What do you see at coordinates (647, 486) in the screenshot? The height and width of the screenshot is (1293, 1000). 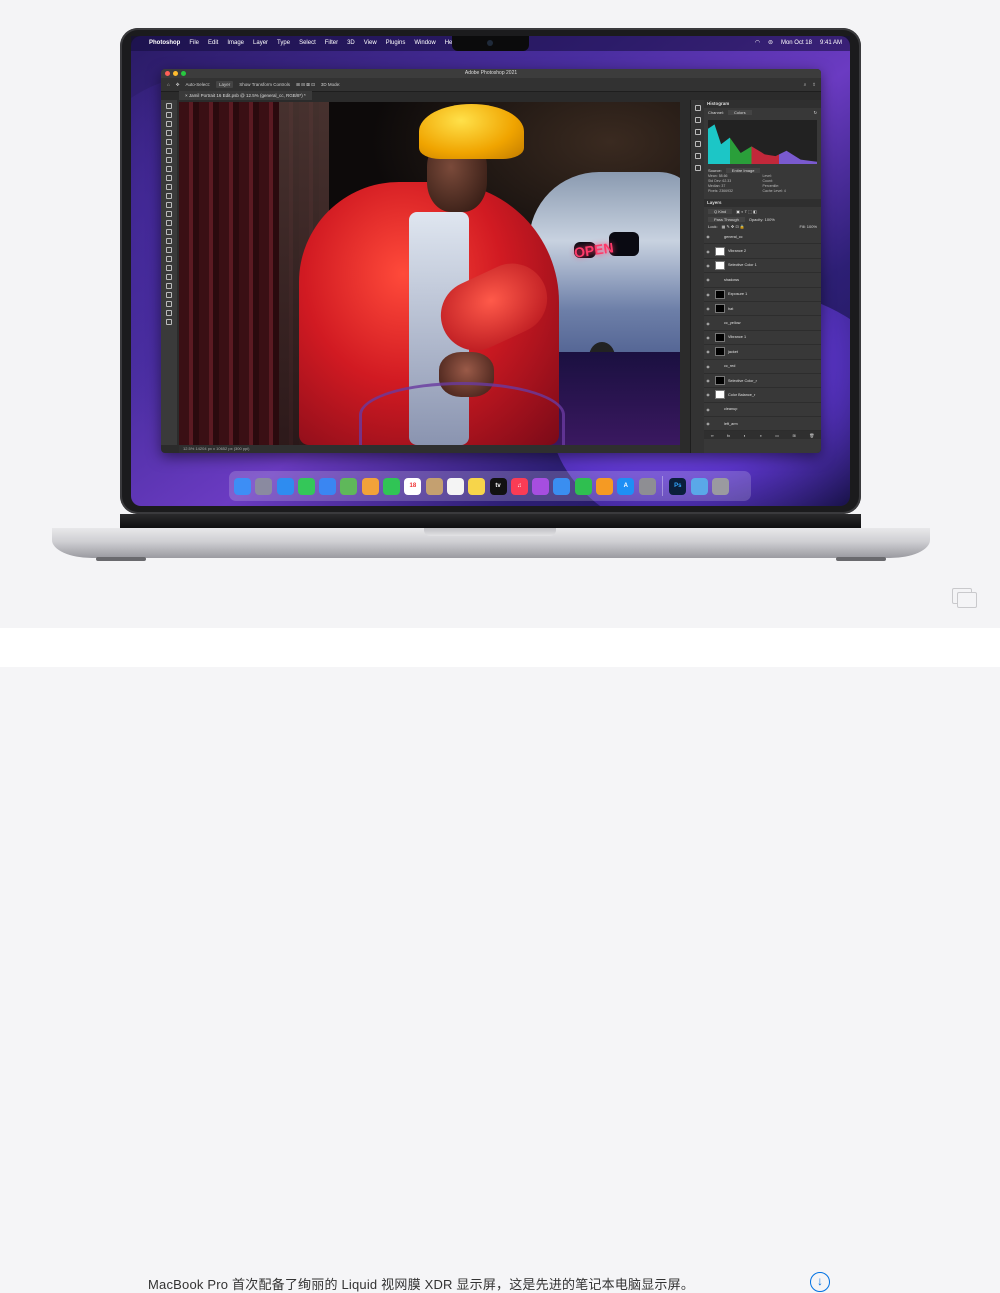 I see `settings-icon` at bounding box center [647, 486].